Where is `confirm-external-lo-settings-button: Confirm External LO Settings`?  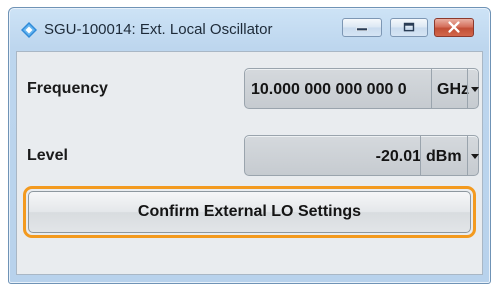 confirm-external-lo-settings-button: Confirm External LO Settings is located at coordinates (249, 212).